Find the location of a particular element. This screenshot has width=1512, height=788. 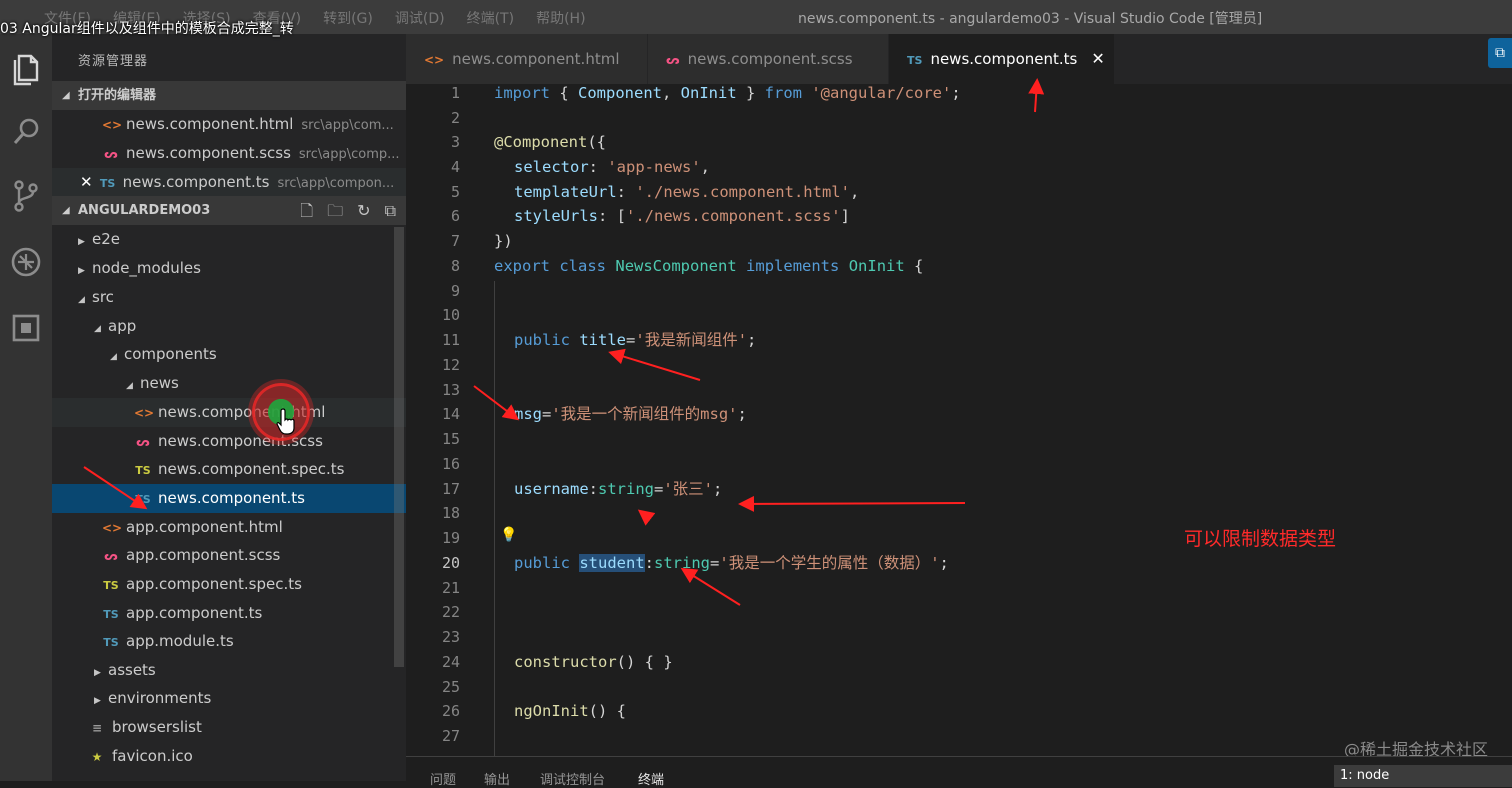

tab-news-ts: TS news.component.ts ✕ is located at coordinates (1002, 59).